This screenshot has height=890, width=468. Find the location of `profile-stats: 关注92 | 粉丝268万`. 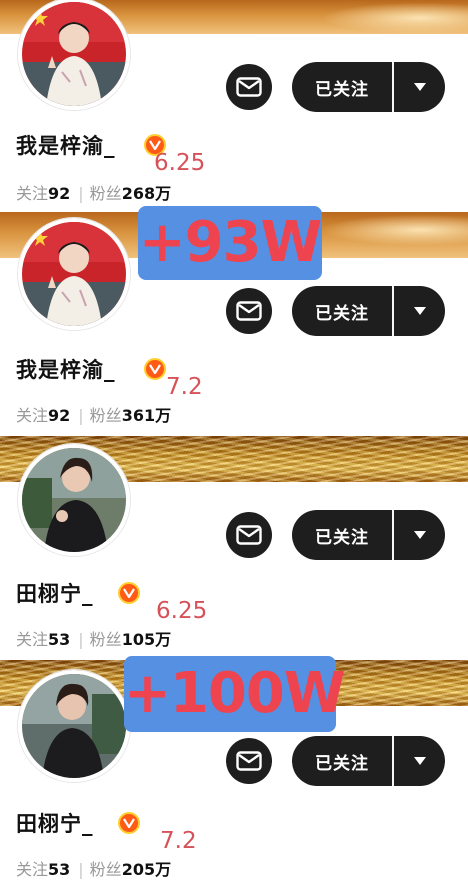

profile-stats: 关注92 | 粉丝268万 is located at coordinates (93, 192).